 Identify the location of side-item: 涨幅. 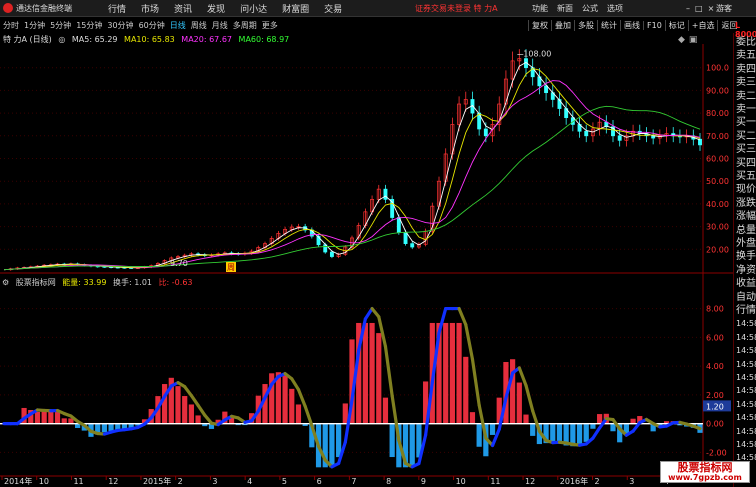
(746, 216).